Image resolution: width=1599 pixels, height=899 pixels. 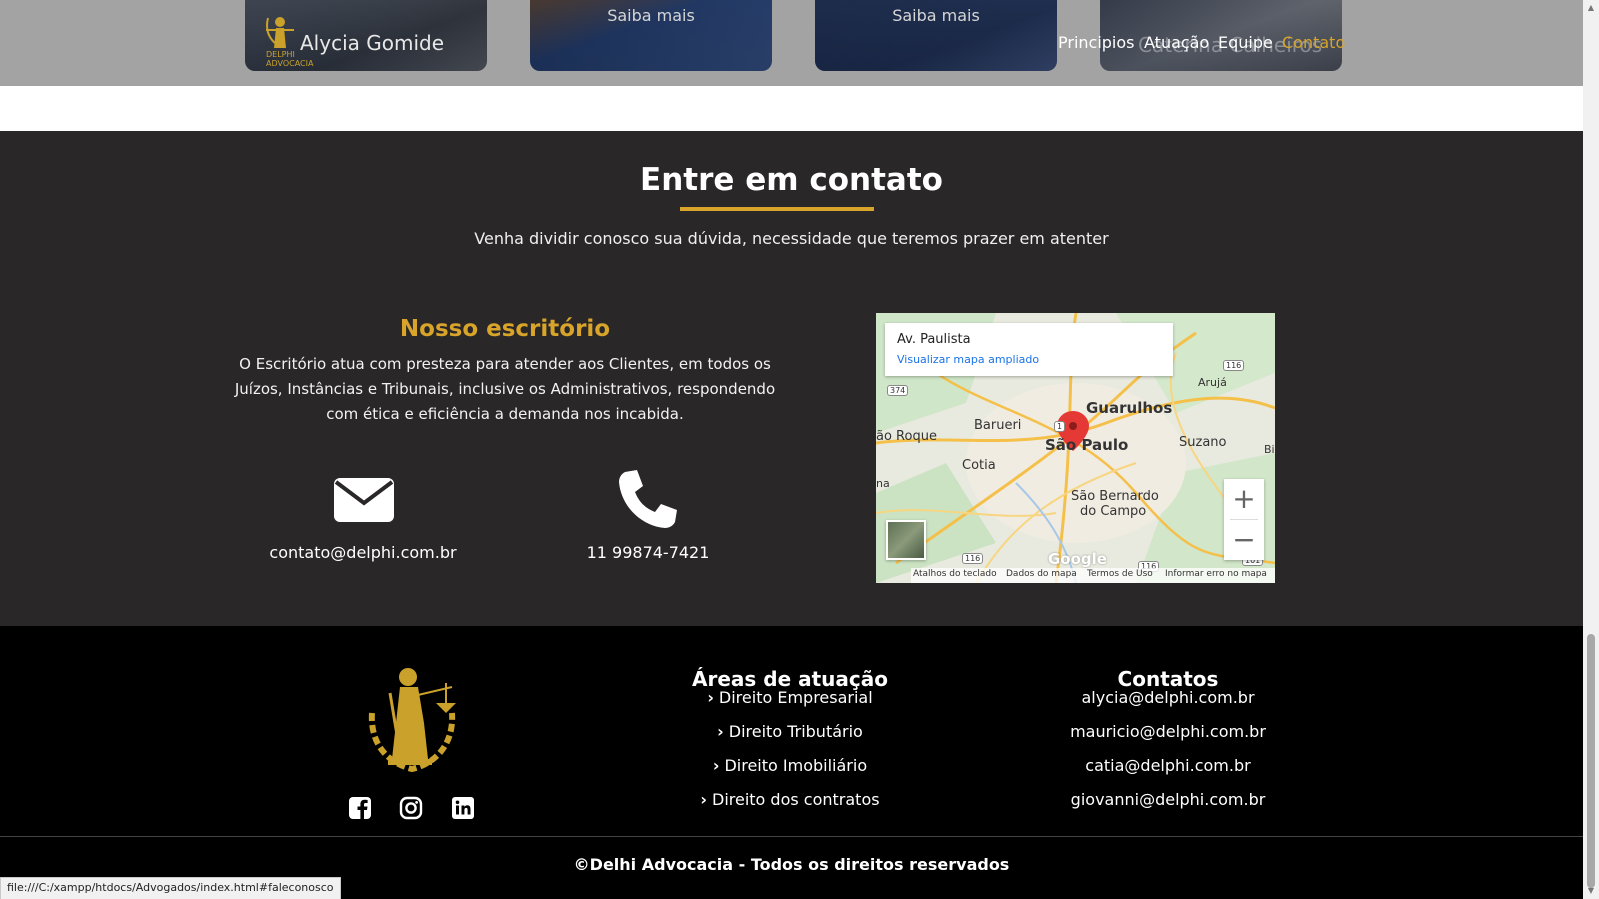 What do you see at coordinates (1176, 42) in the screenshot?
I see `nav-item-atuacao: Atuação` at bounding box center [1176, 42].